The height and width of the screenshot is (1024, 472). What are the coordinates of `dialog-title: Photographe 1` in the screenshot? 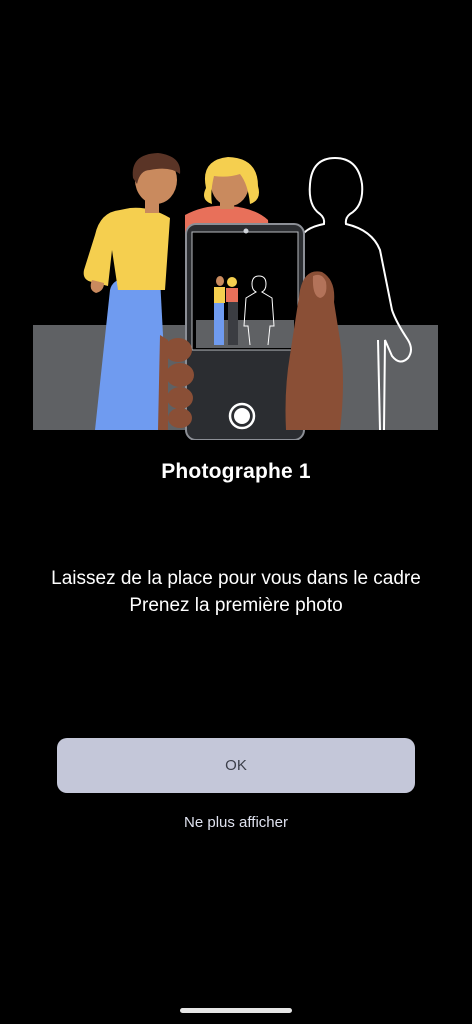 It's located at (236, 471).